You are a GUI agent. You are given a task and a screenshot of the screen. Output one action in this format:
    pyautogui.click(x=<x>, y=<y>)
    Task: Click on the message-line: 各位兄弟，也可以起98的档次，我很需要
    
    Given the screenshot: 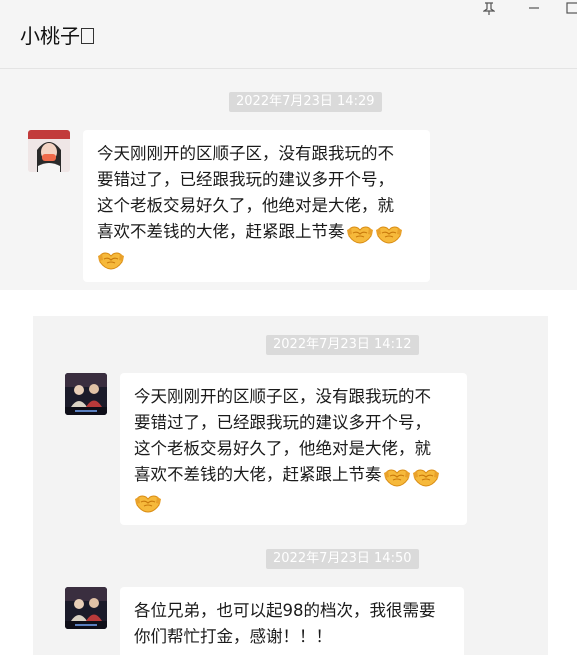 What is the action you would take?
    pyautogui.click(x=285, y=610)
    